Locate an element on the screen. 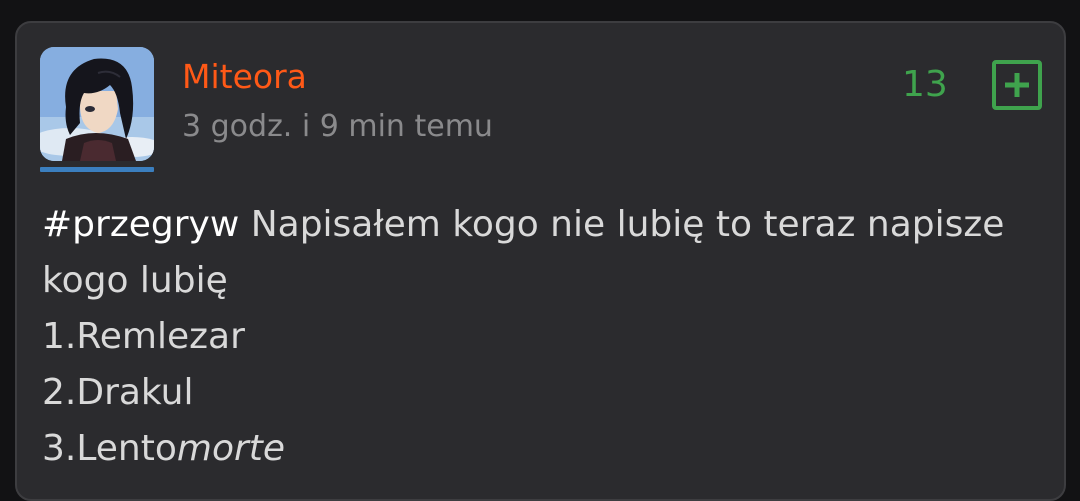 This screenshot has height=501, width=1080. post-timestamp: 3 godz. i 9 min temu is located at coordinates (337, 127).